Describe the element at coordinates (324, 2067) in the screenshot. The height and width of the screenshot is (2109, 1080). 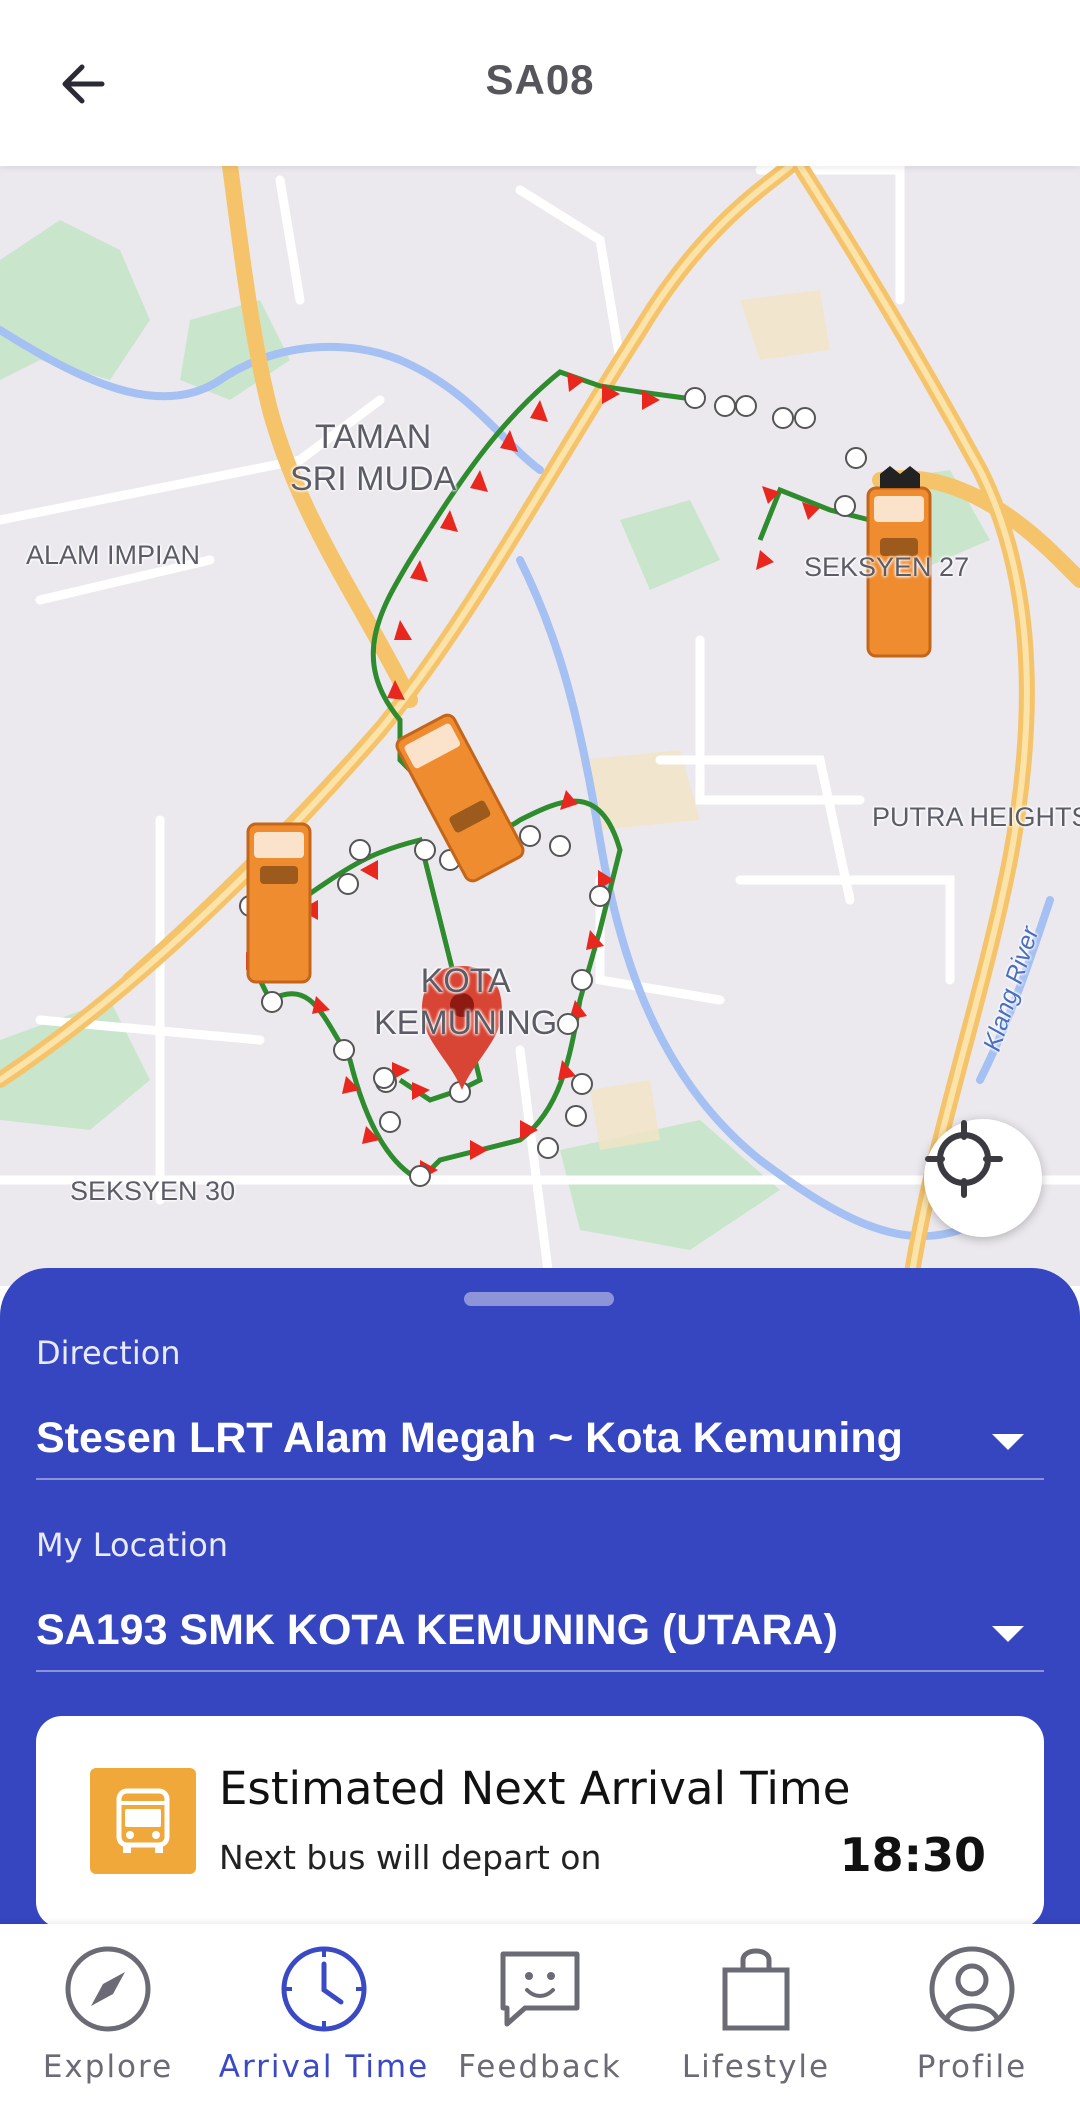
I see `nav-label-arrival-time: Arrival Time` at that location.